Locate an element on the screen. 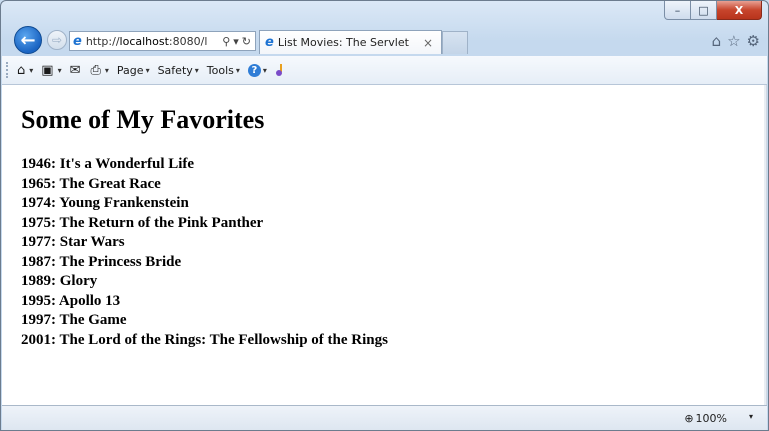 The height and width of the screenshot is (431, 769). list-item: 1965: The Great Race is located at coordinates (91, 183).